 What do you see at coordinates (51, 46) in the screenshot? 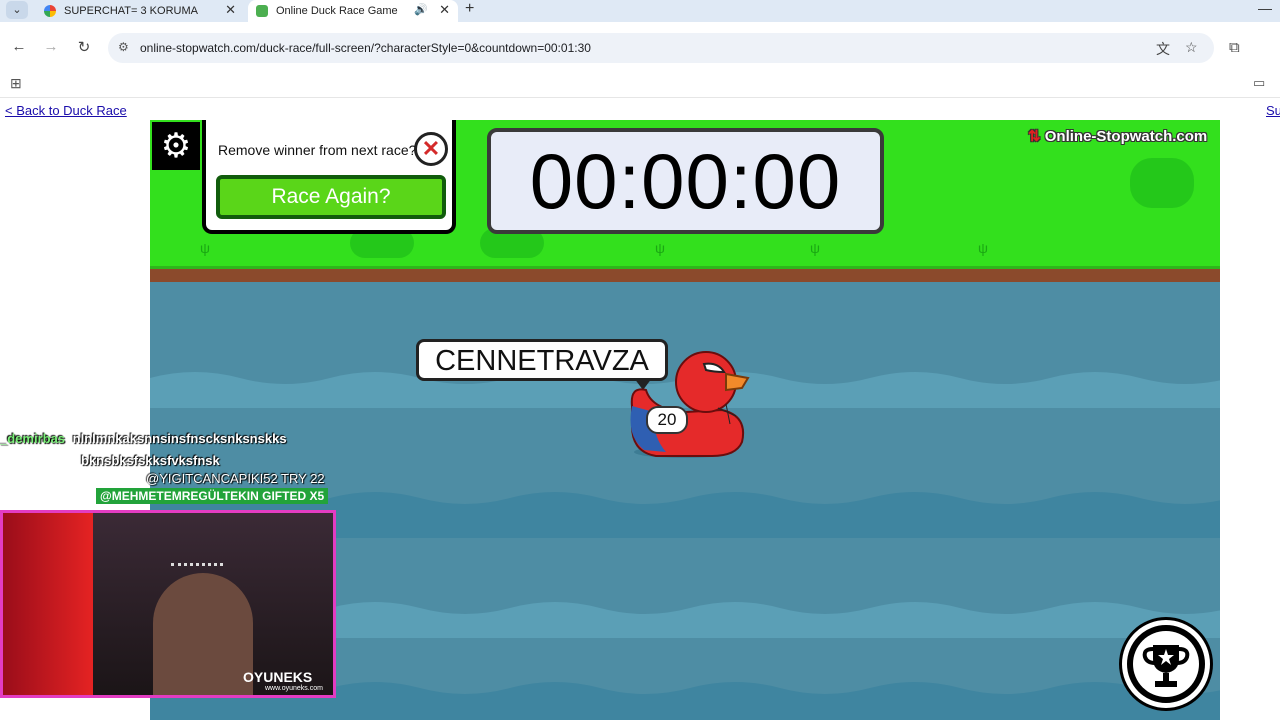
I see `forward-arrow-icon: →` at bounding box center [51, 46].